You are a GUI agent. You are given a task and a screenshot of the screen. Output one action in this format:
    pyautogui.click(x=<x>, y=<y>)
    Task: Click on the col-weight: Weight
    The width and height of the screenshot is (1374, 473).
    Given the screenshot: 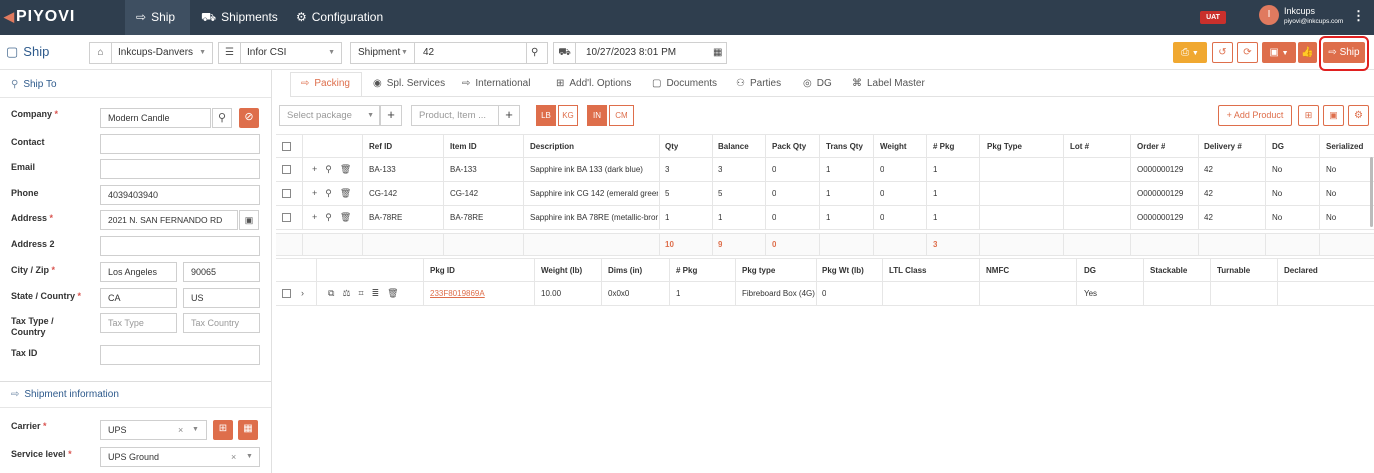 What is the action you would take?
    pyautogui.click(x=893, y=146)
    